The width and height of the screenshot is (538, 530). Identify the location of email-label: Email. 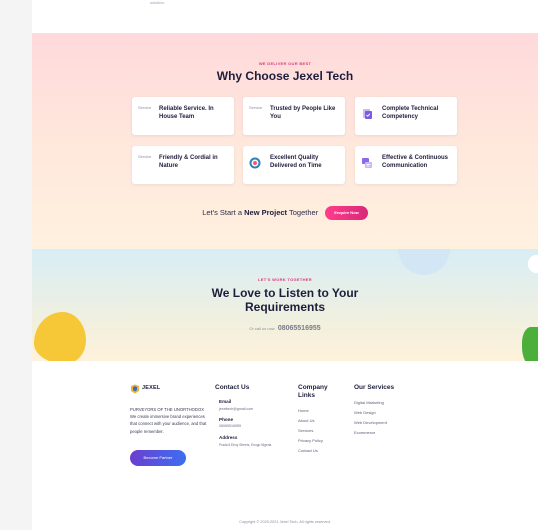
(225, 401).